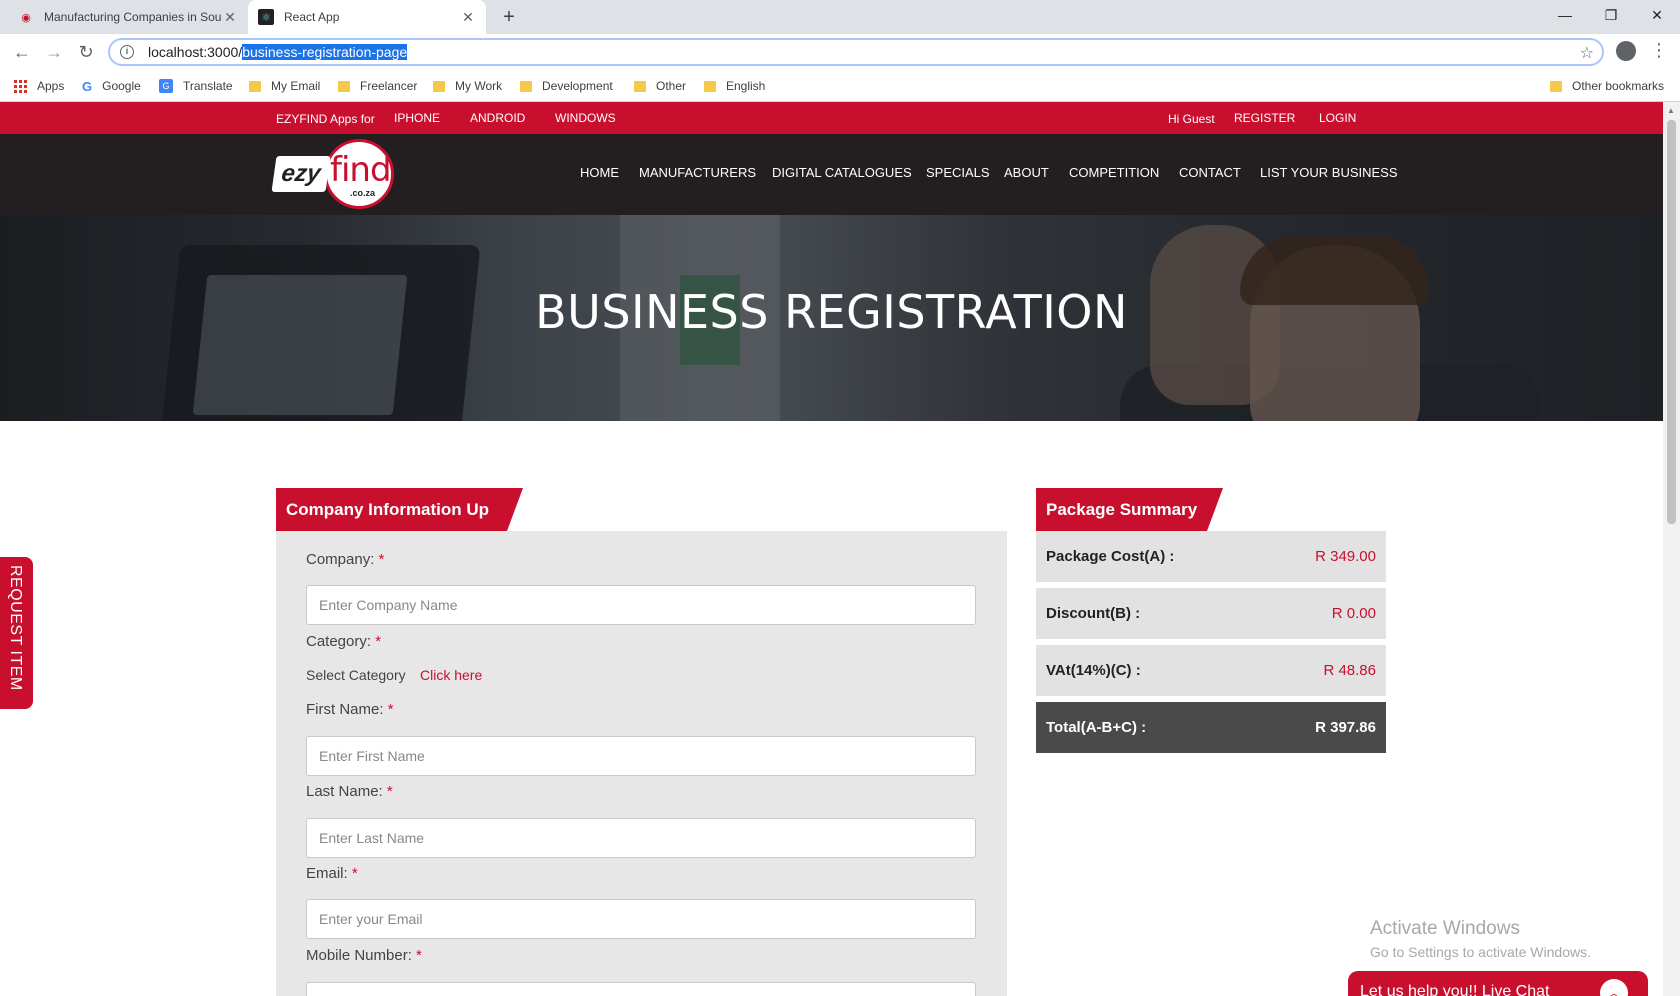 The height and width of the screenshot is (996, 1680). I want to click on bookmark-apps: Apps, so click(39, 86).